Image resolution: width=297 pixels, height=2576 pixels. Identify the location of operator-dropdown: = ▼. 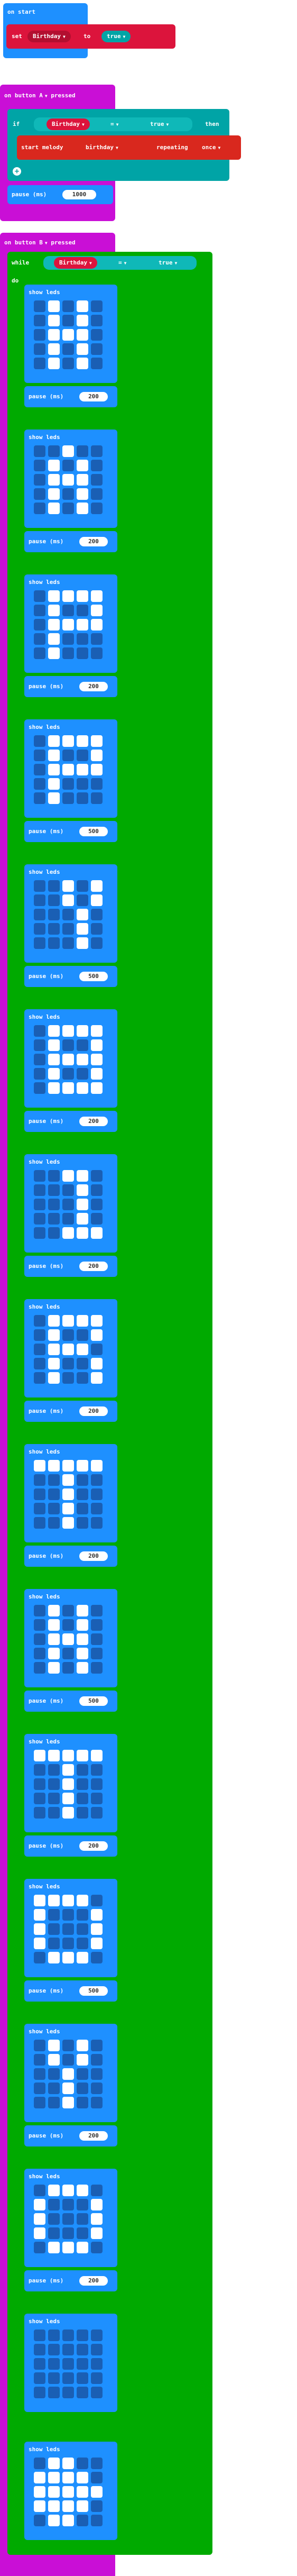
(114, 125).